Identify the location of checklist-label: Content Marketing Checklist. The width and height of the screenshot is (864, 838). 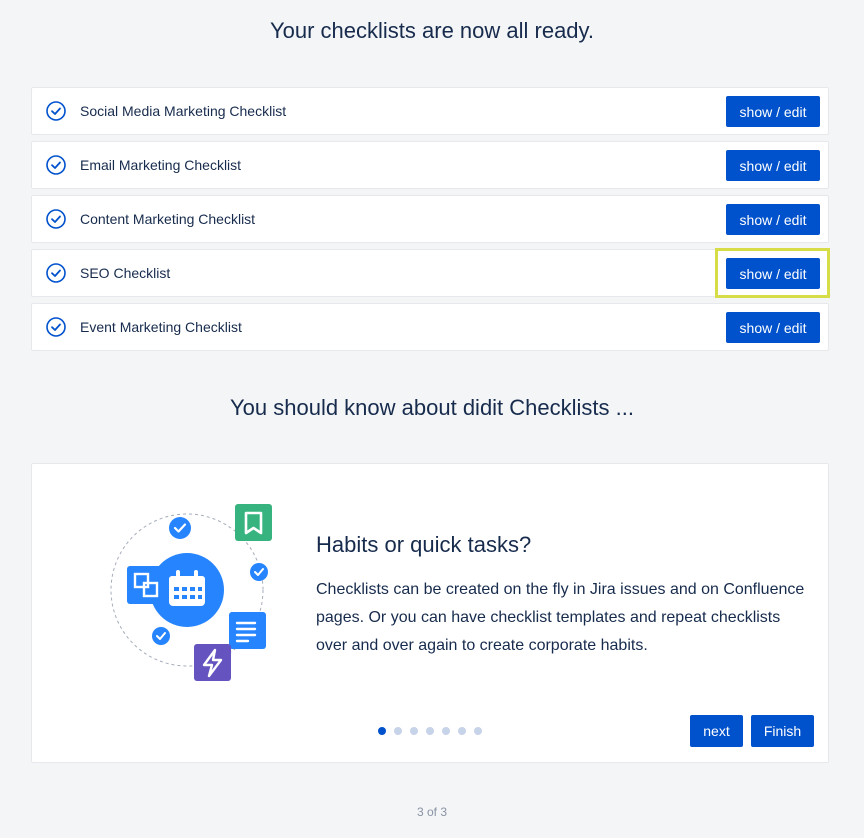
(168, 219).